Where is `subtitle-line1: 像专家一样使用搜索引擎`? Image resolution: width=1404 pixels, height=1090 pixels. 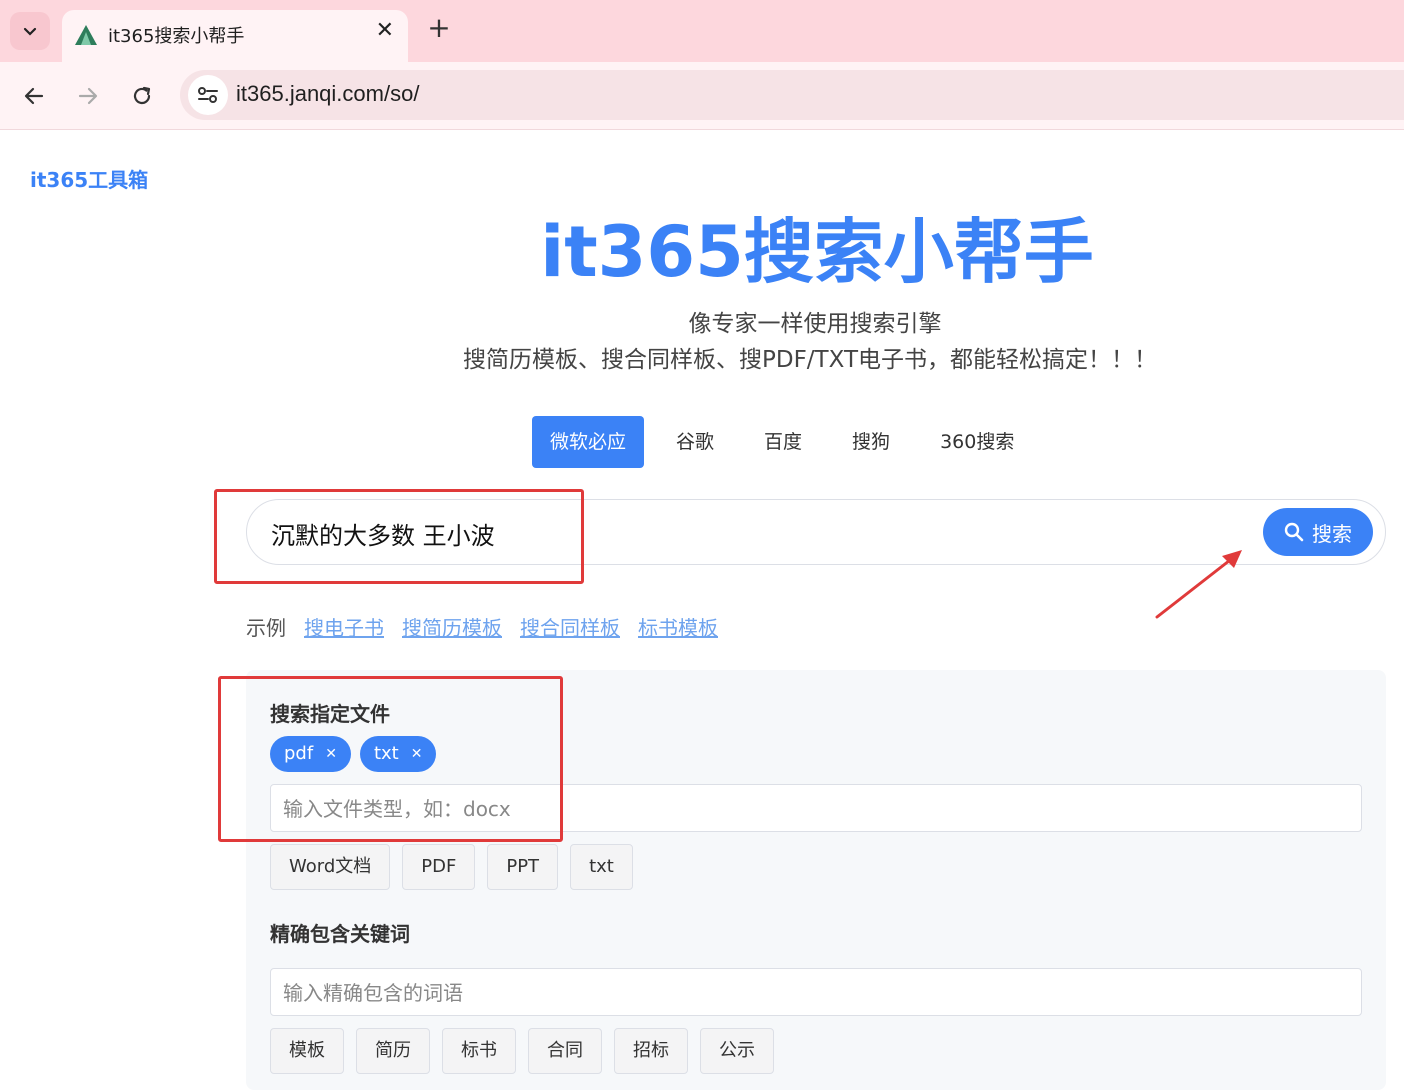 subtitle-line1: 像专家一样使用搜索引擎 is located at coordinates (815, 324).